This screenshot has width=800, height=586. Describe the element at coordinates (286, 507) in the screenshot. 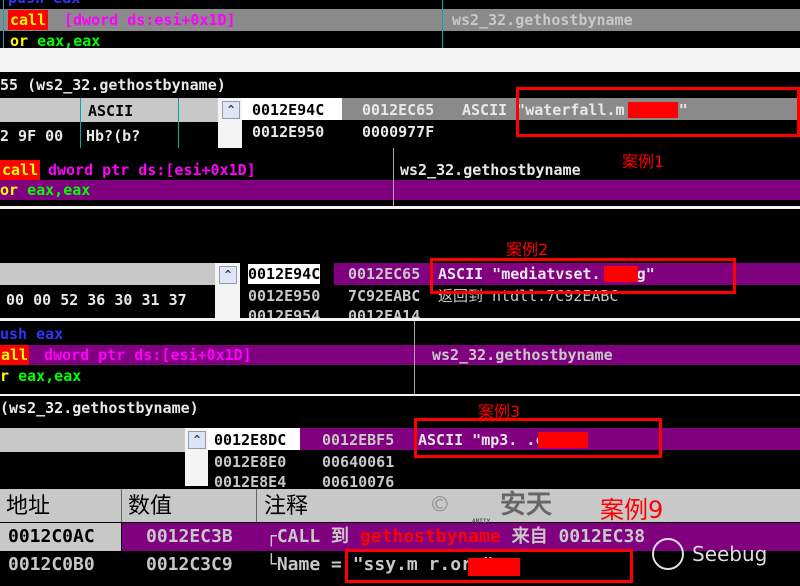

I see `column-header-comment: 注释` at that location.